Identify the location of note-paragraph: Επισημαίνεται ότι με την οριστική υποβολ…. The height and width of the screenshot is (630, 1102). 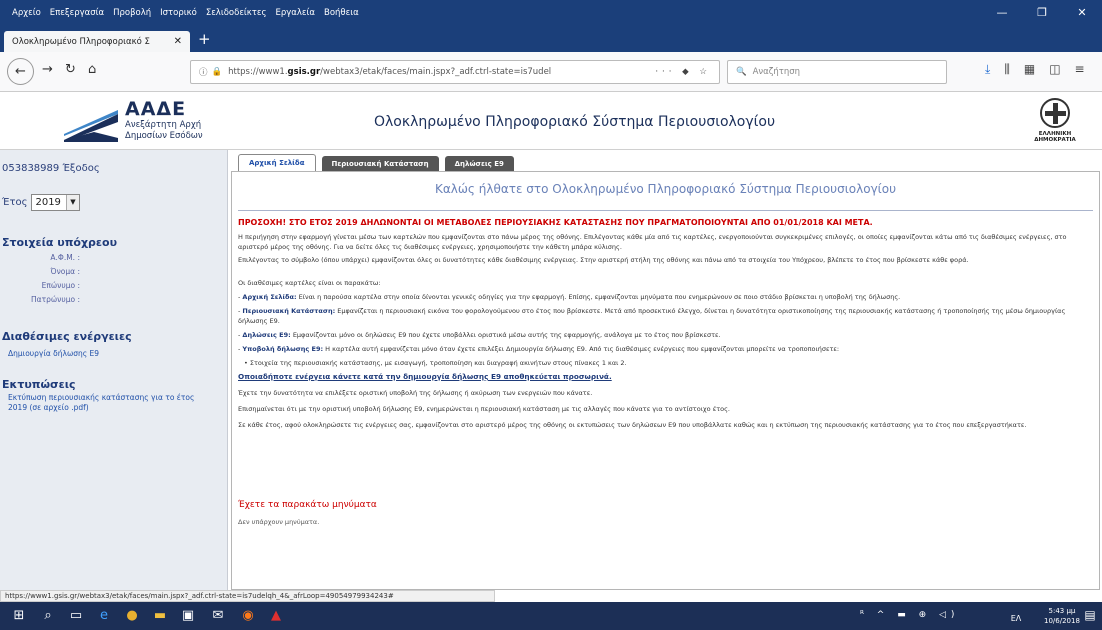
(484, 409).